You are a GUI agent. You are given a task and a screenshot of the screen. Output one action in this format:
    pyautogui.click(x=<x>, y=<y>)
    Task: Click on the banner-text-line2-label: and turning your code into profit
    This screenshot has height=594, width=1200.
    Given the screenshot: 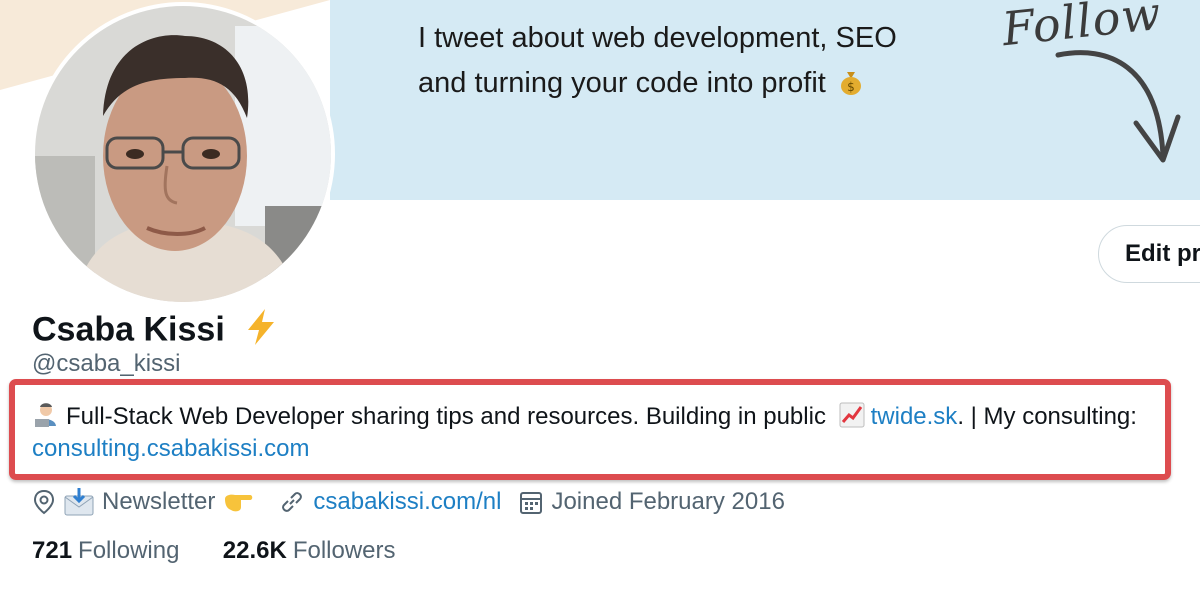 What is the action you would take?
    pyautogui.click(x=622, y=83)
    